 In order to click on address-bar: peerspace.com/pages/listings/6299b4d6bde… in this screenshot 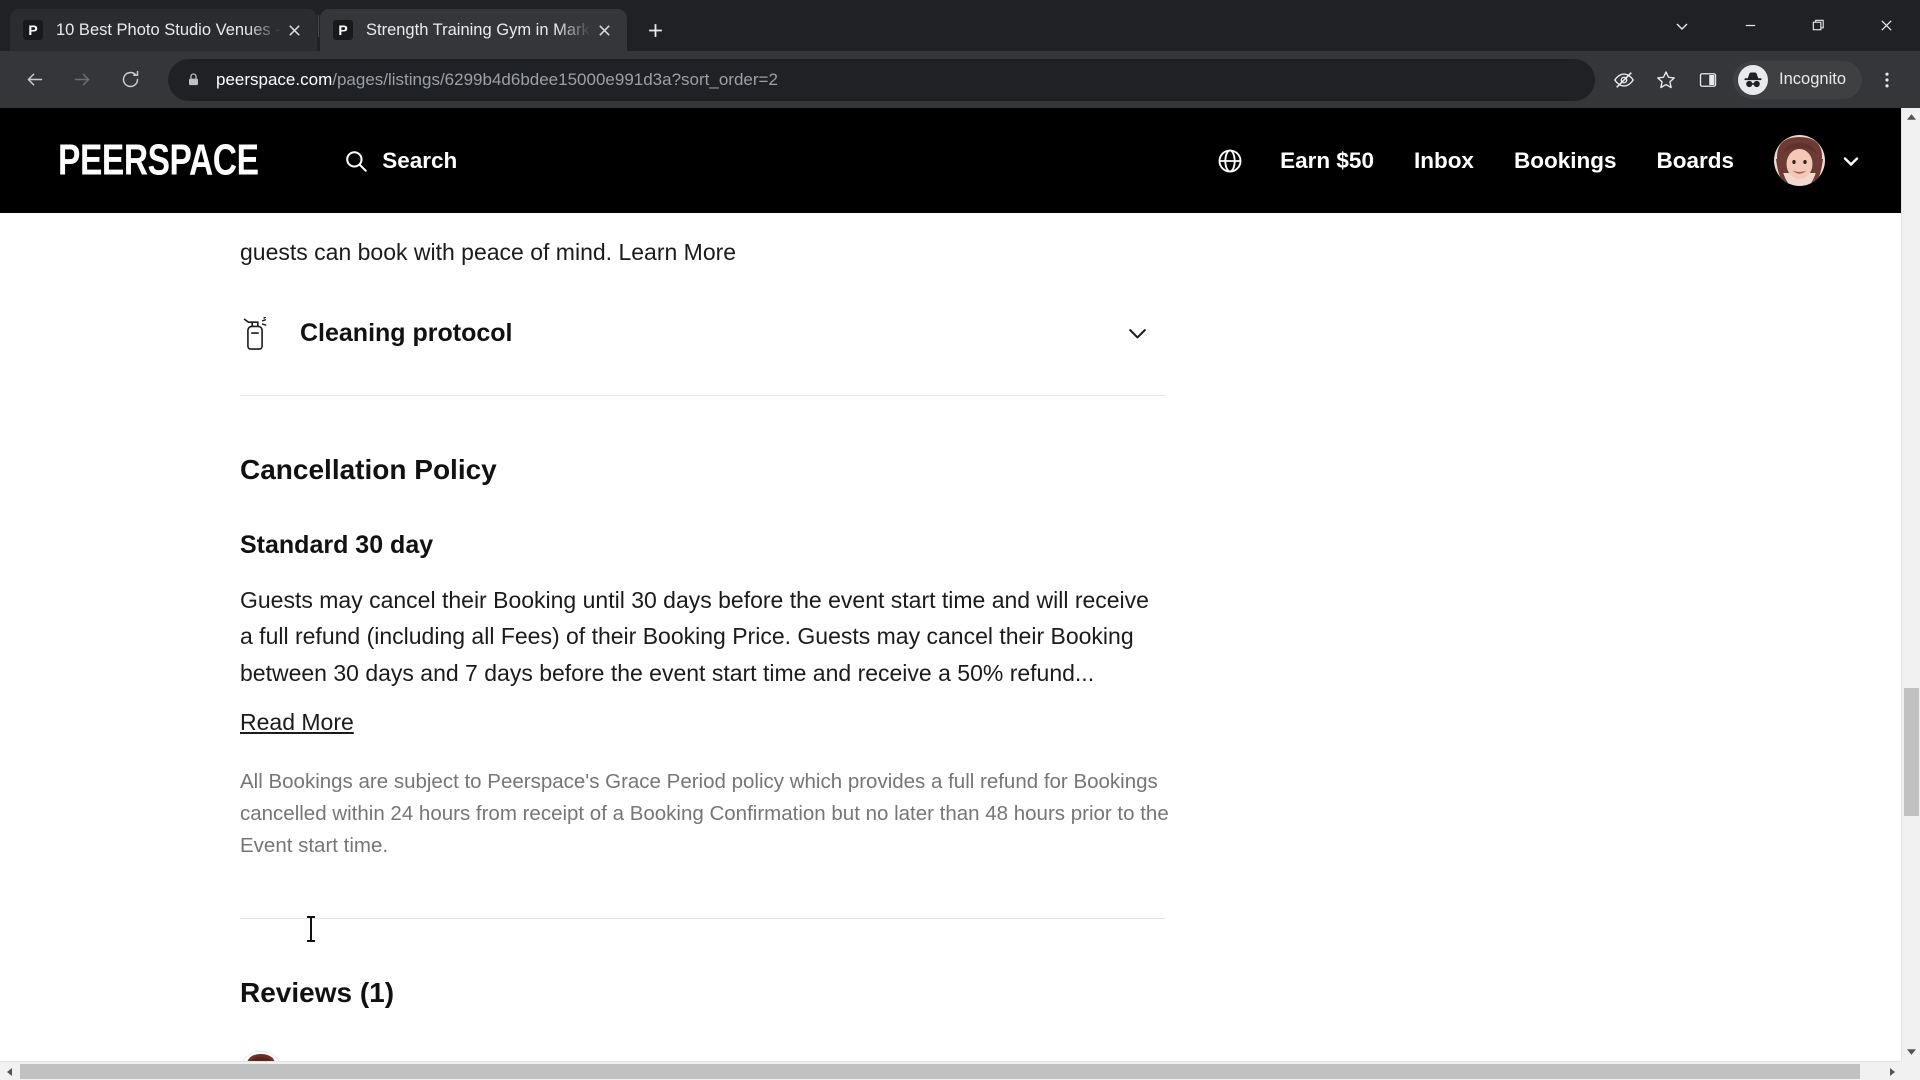, I will do `click(882, 79)`.